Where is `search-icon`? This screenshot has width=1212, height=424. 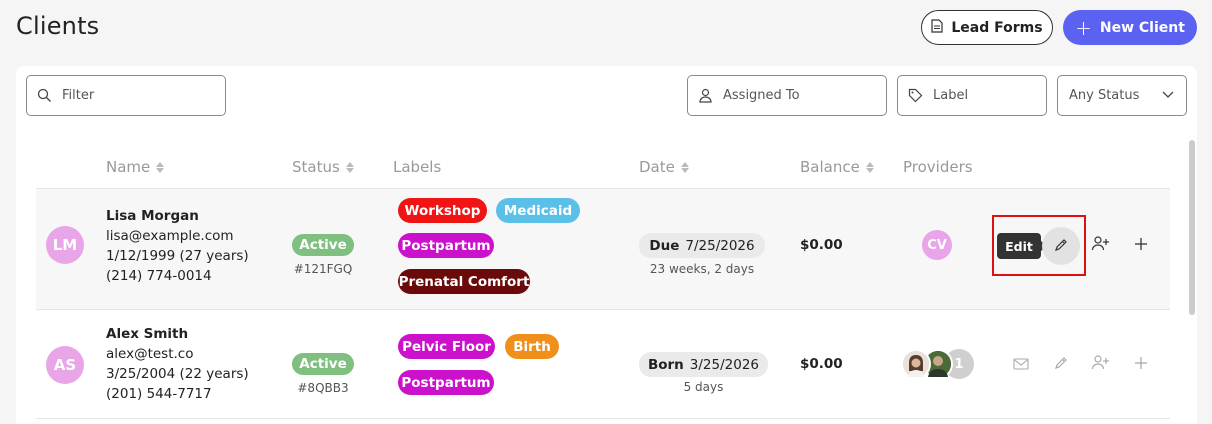 search-icon is located at coordinates (44, 95).